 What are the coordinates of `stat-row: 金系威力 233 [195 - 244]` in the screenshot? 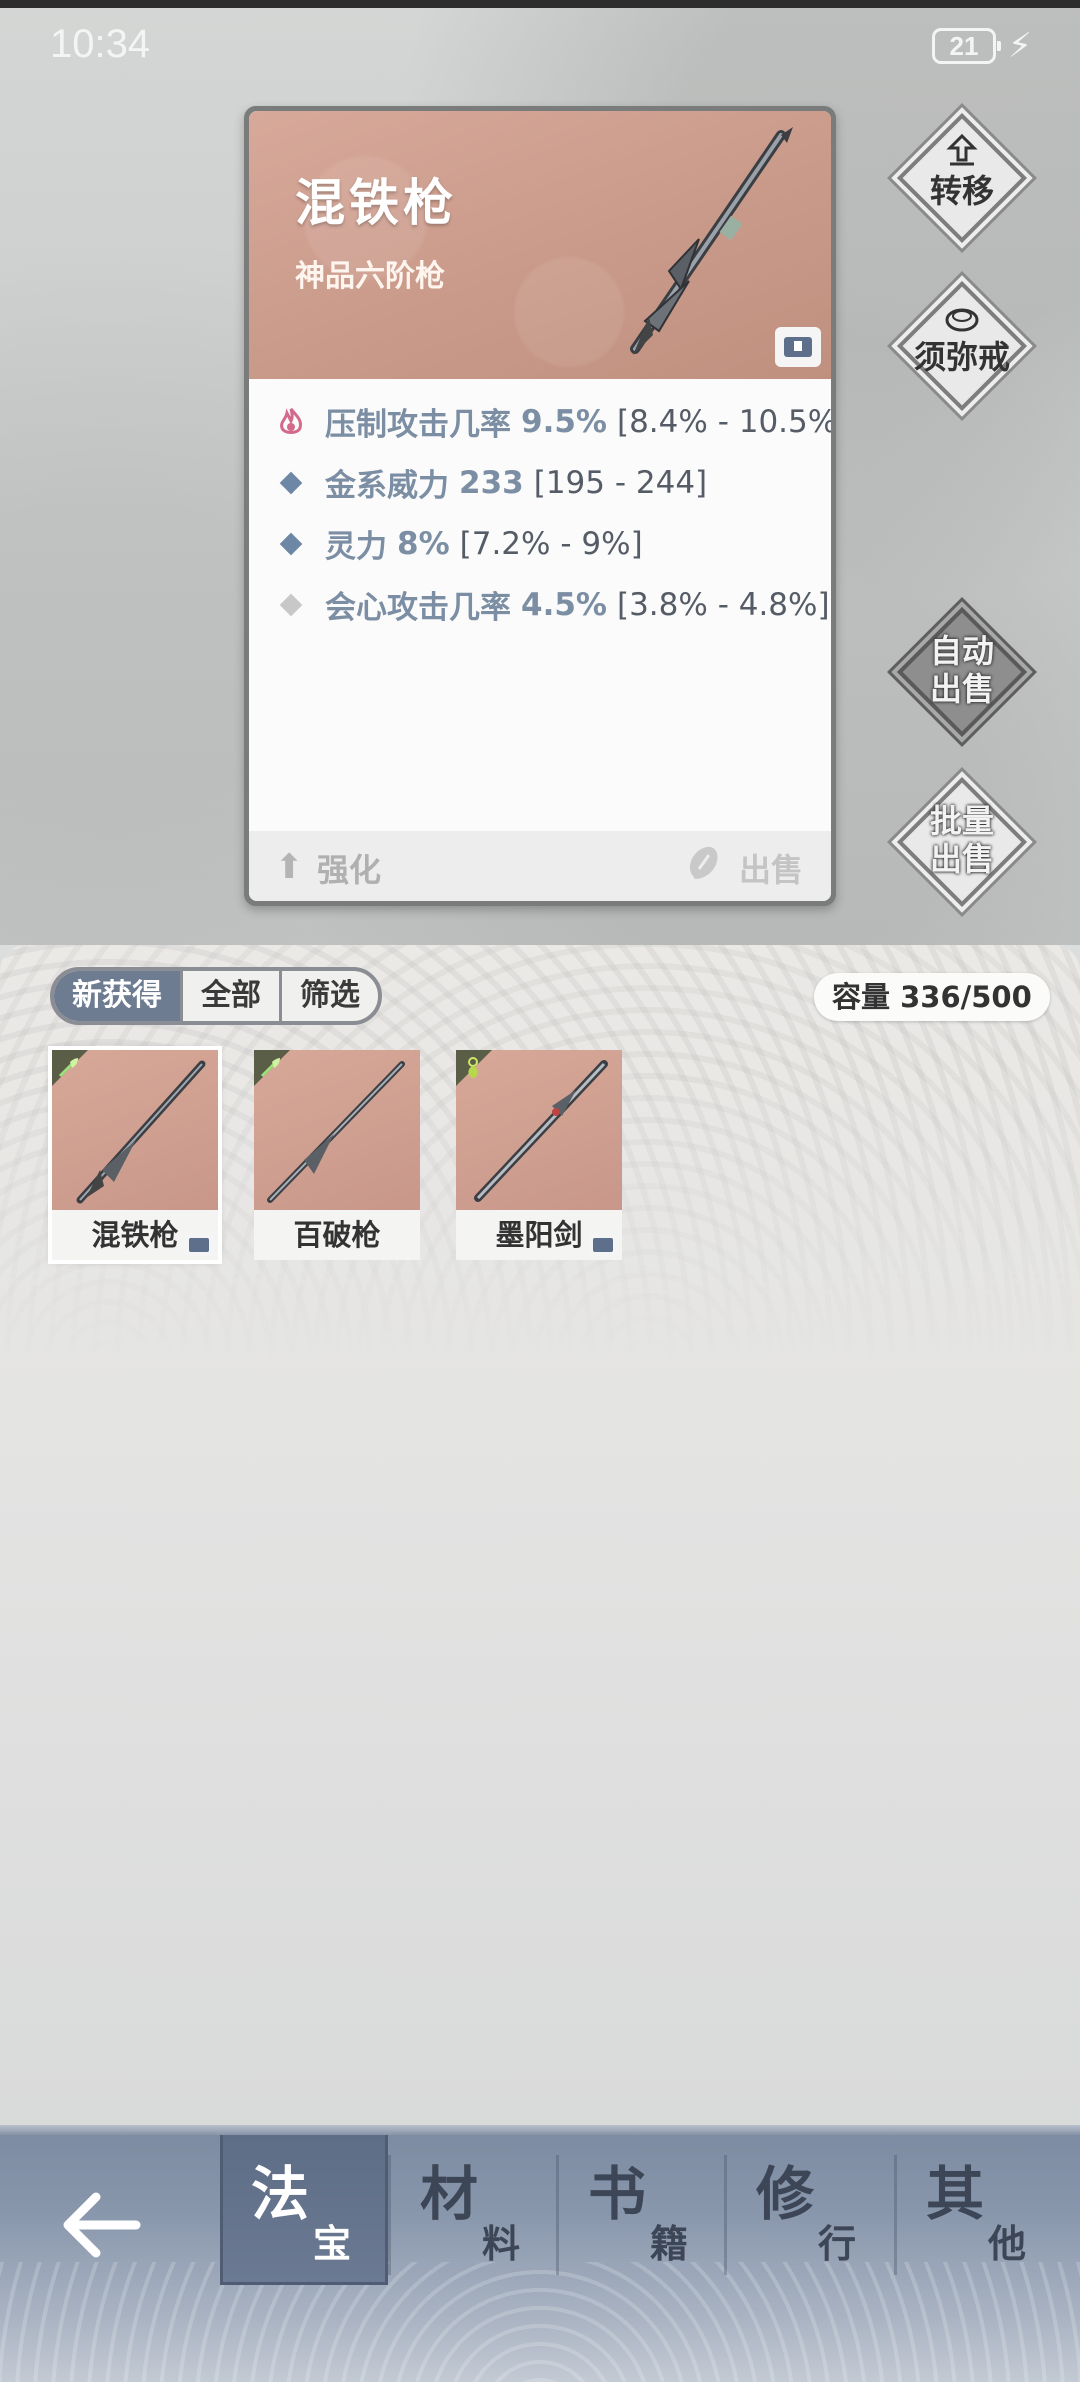 It's located at (551, 482).